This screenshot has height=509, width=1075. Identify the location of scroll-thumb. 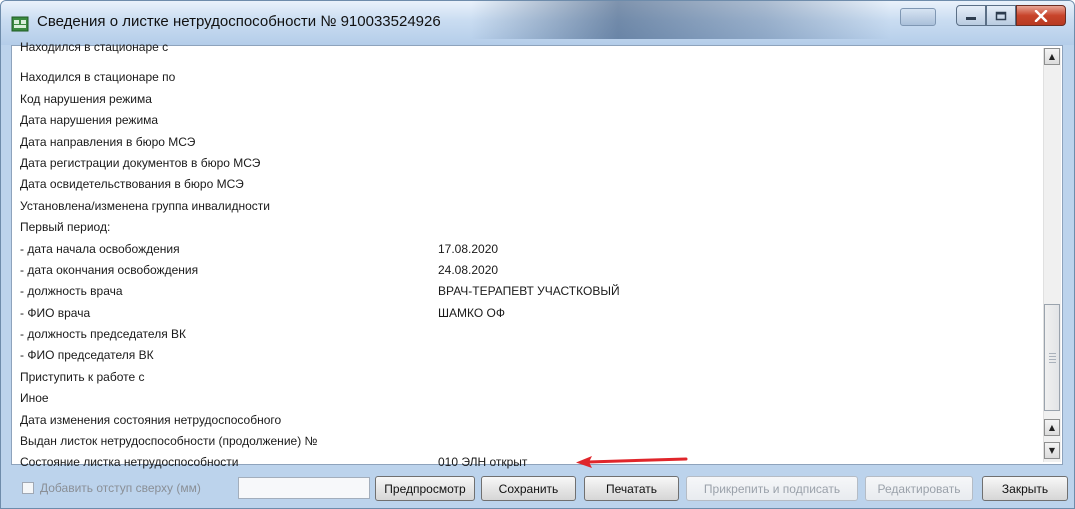
(1052, 357).